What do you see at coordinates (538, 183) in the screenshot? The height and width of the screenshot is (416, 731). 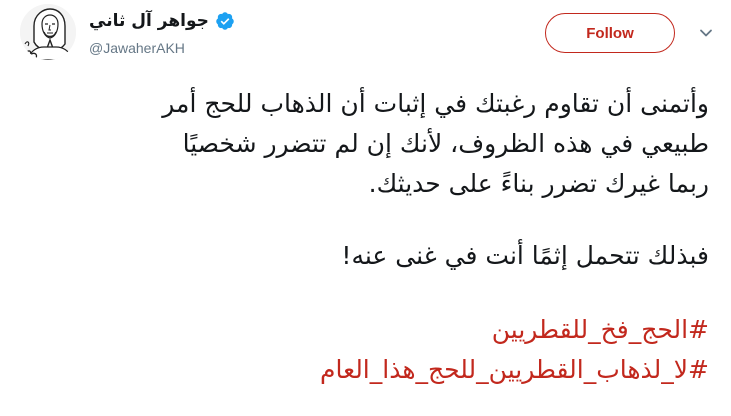 I see `tweet-line-3: ربما غيرك تضرر بناءً على حديثك.` at bounding box center [538, 183].